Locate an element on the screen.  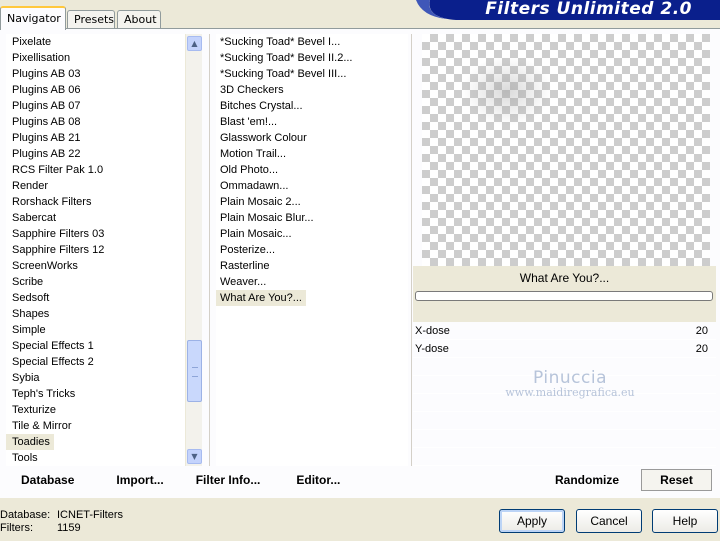
scroll-up-button: ▲ is located at coordinates (194, 43).